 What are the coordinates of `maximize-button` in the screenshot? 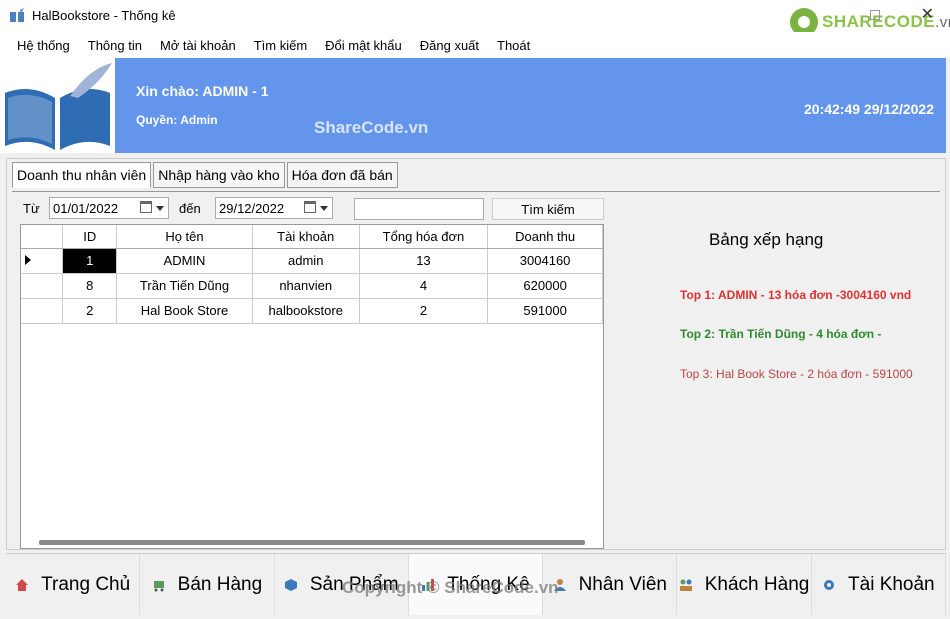 It's located at (875, 15).